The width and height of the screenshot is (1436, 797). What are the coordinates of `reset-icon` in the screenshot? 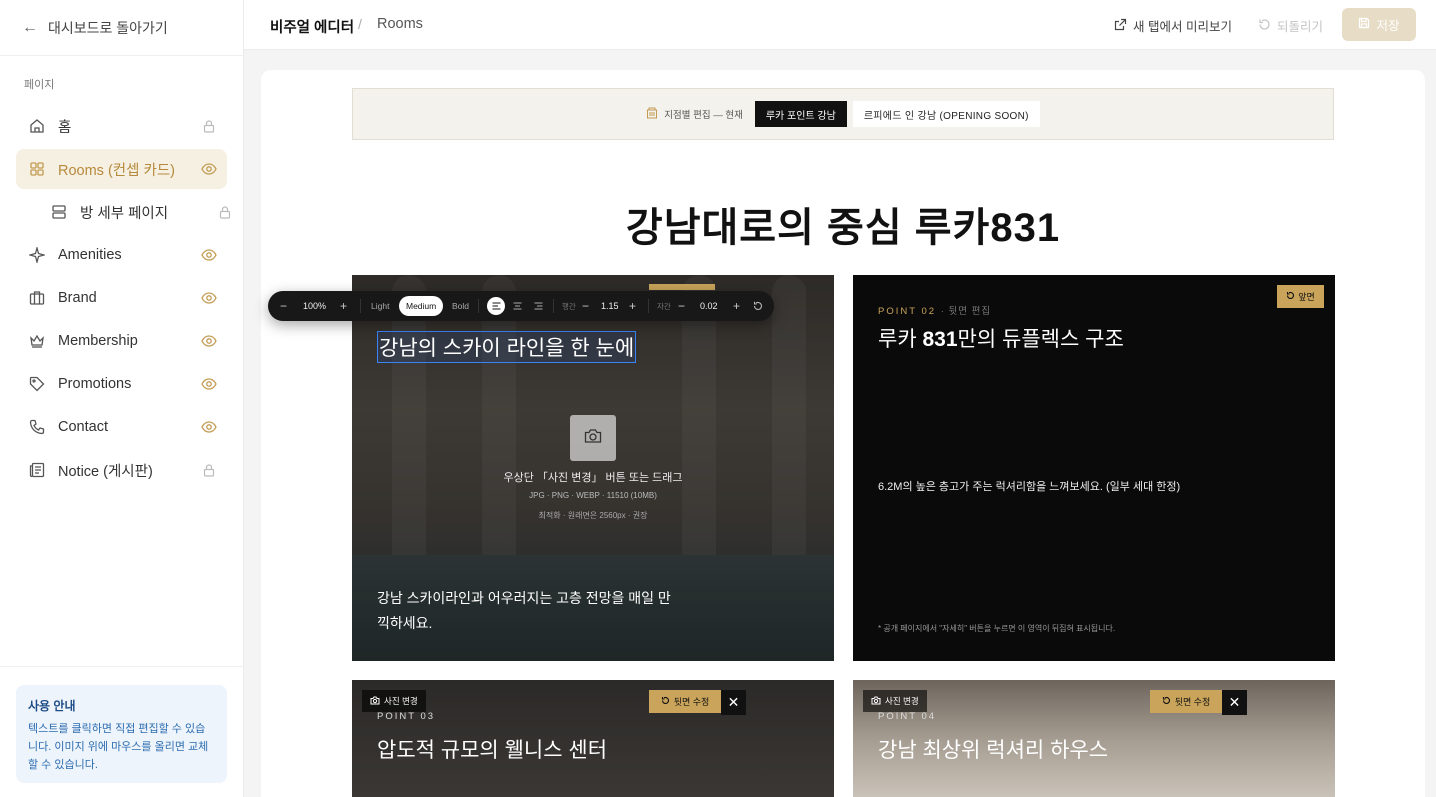 It's located at (758, 306).